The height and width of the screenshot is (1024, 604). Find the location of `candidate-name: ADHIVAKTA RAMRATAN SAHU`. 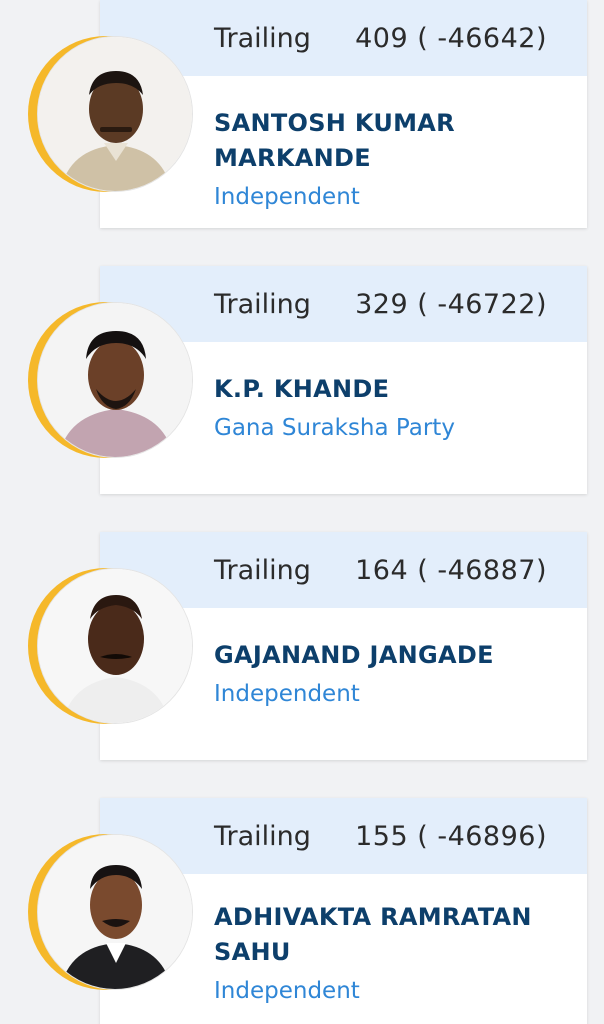

candidate-name: ADHIVAKTA RAMRATAN SAHU is located at coordinates (373, 934).